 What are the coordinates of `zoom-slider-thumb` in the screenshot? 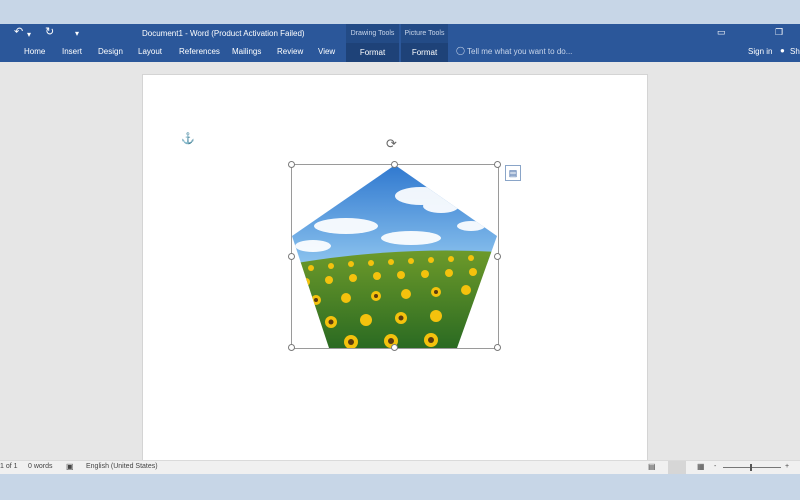 It's located at (751, 467).